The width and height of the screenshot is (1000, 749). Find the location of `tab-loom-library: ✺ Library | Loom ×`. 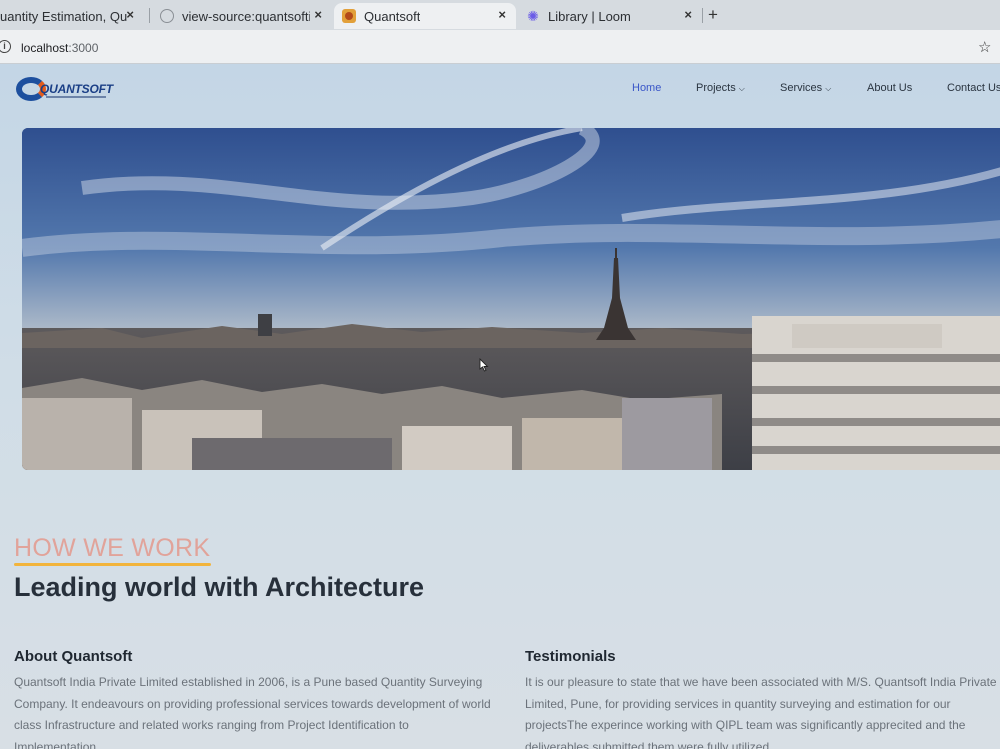

tab-loom-library: ✺ Library | Loom × is located at coordinates (610, 16).